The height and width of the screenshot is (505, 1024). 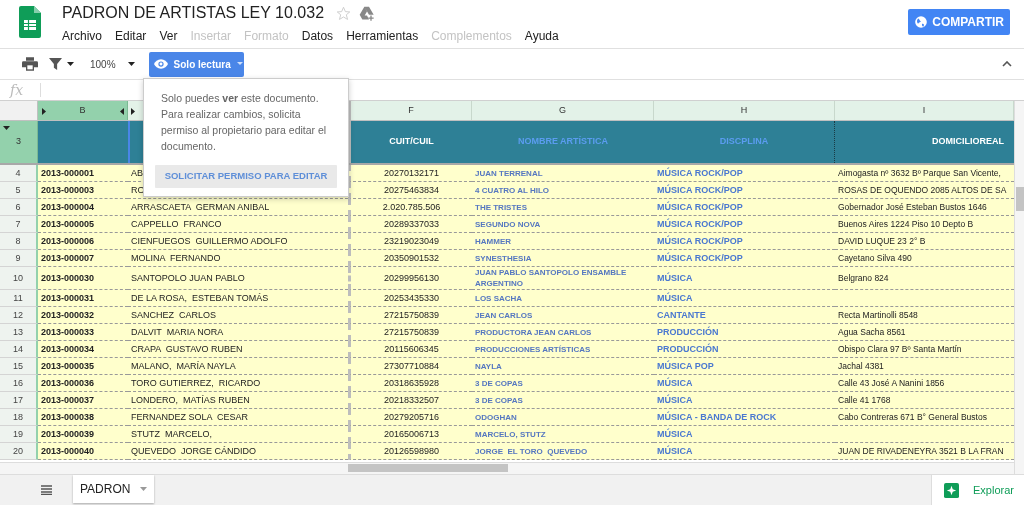 I want to click on row-number: 11, so click(x=19, y=298).